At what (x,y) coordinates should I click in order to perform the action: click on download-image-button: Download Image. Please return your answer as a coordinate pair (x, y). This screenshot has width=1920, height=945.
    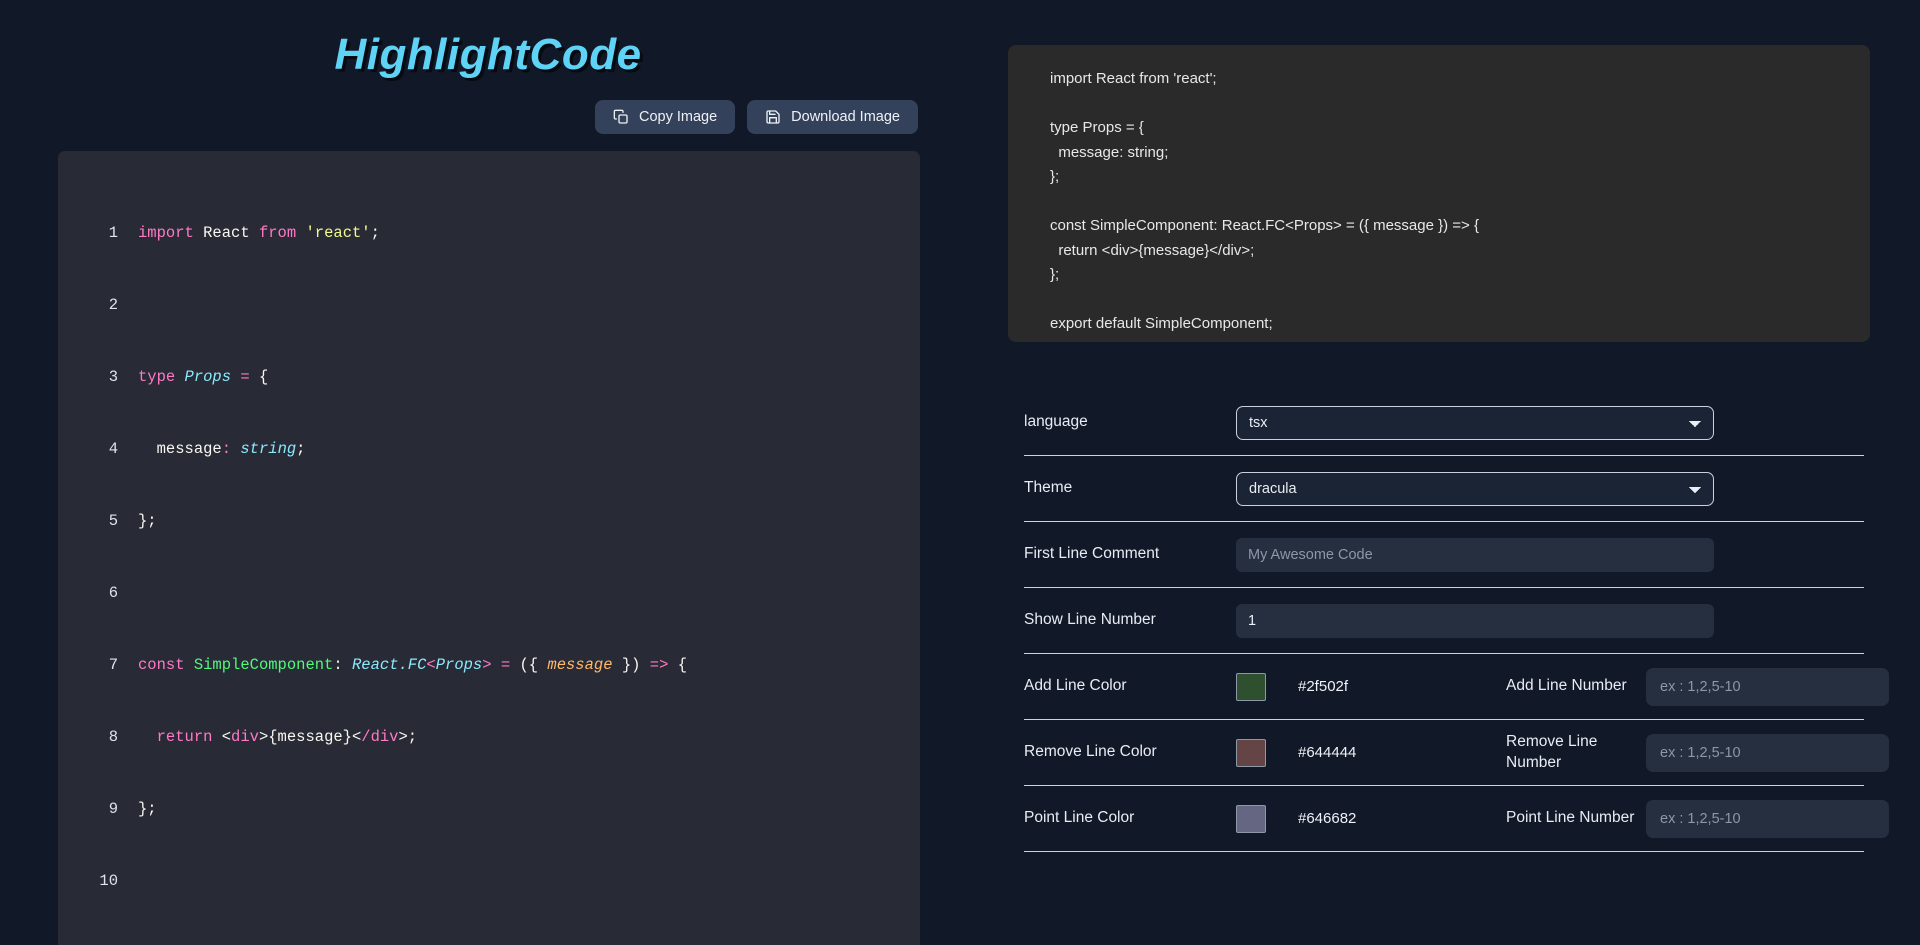
    Looking at the image, I should click on (832, 117).